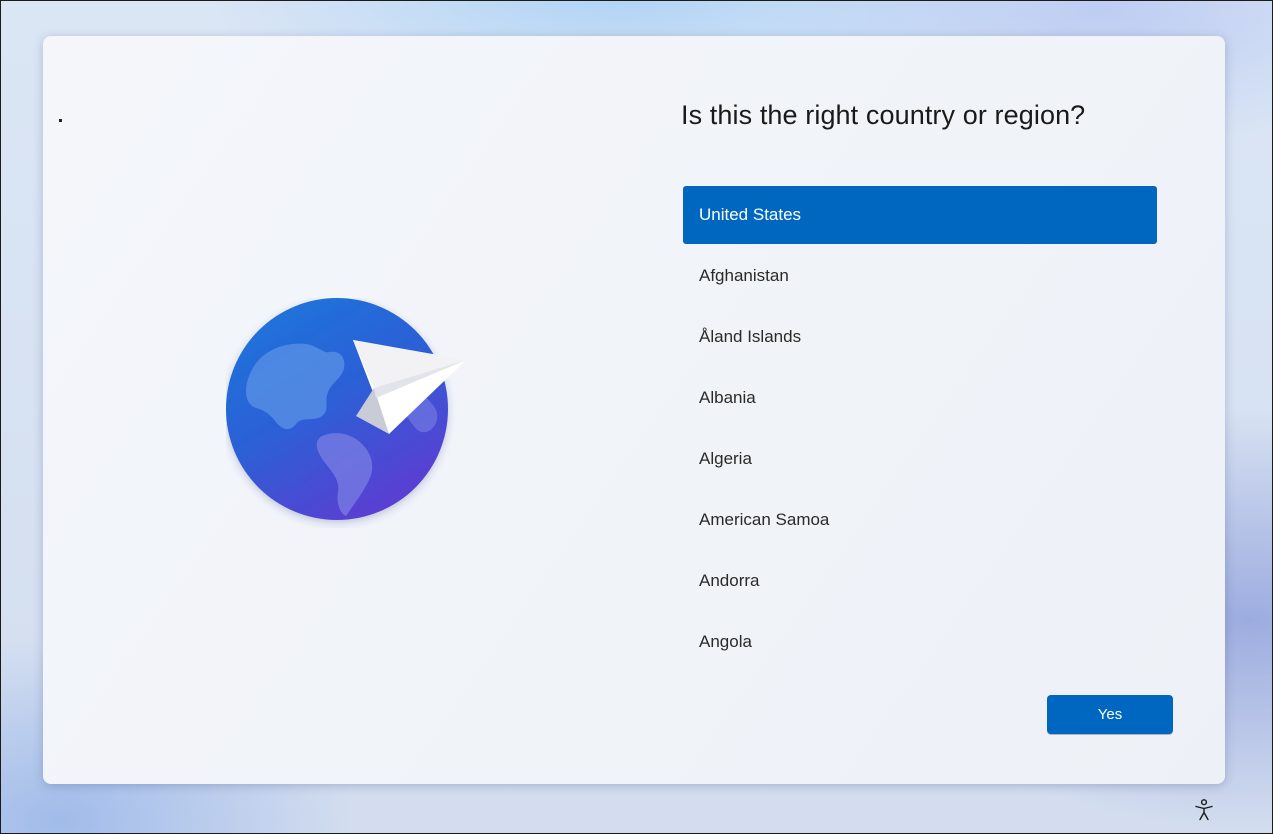 This screenshot has width=1273, height=834. What do you see at coordinates (920, 520) in the screenshot?
I see `country-item-american-samoa: American Samoa` at bounding box center [920, 520].